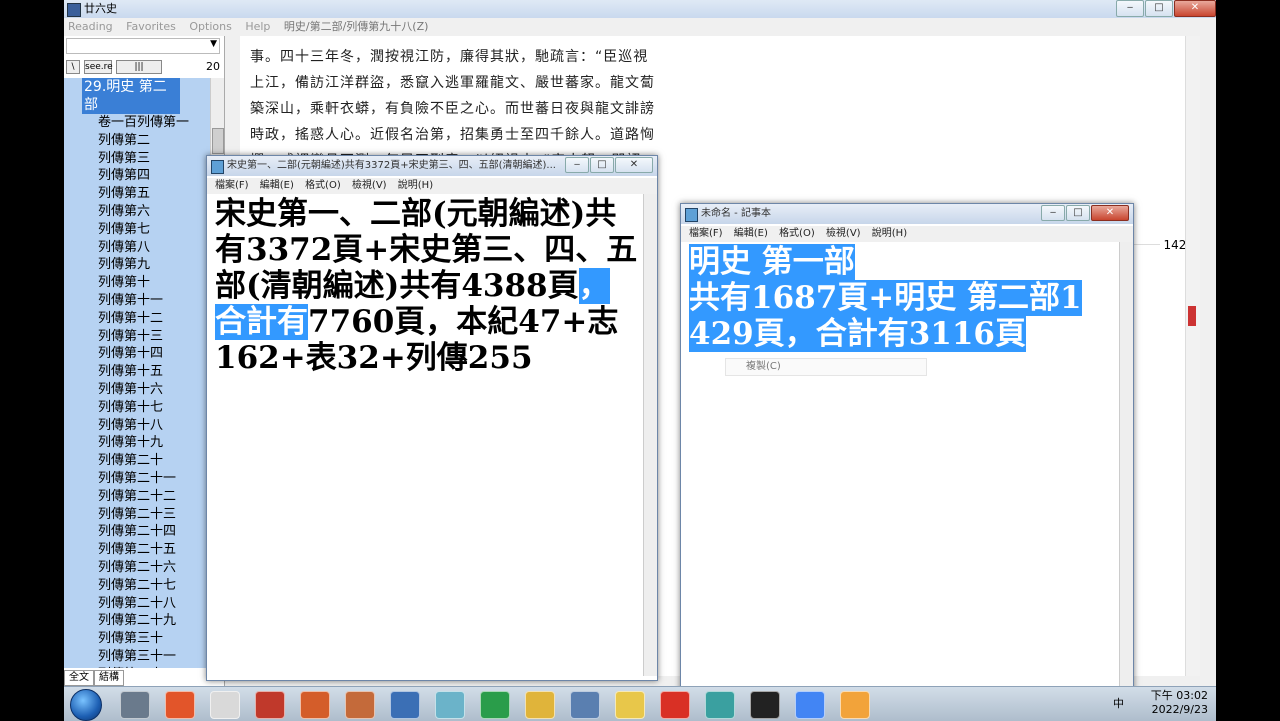 The image size is (1280, 721). I want to click on tree-toolbar-left-button: \, so click(73, 67).